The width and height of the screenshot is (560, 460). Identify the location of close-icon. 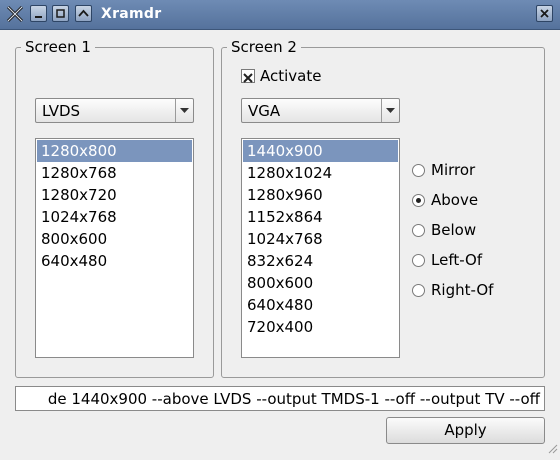
(544, 13).